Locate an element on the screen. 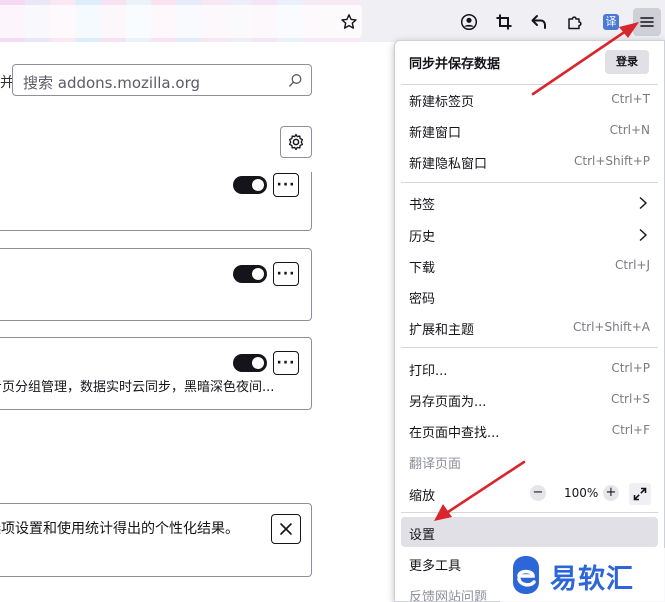 This screenshot has height=602, width=665. translate-badge-label: 译 is located at coordinates (611, 22).